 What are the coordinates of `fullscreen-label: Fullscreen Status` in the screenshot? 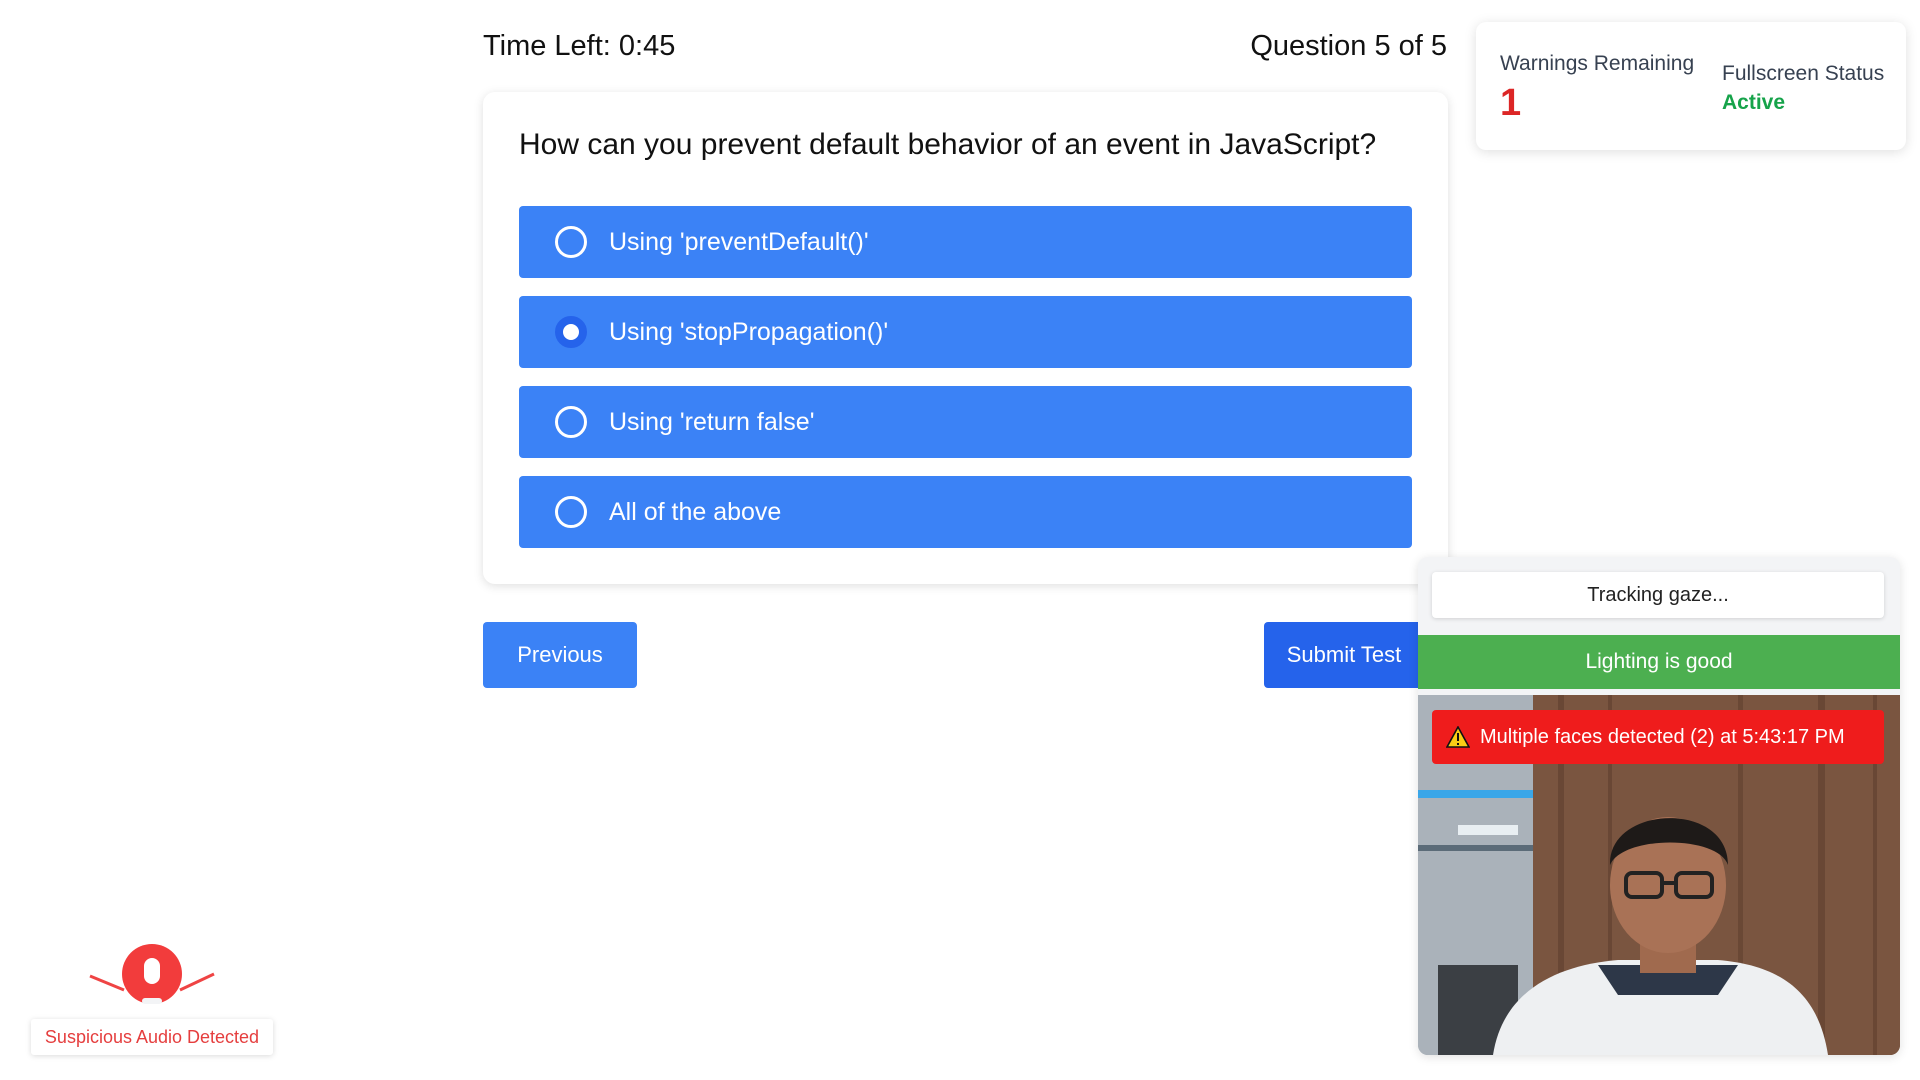 It's located at (1803, 73).